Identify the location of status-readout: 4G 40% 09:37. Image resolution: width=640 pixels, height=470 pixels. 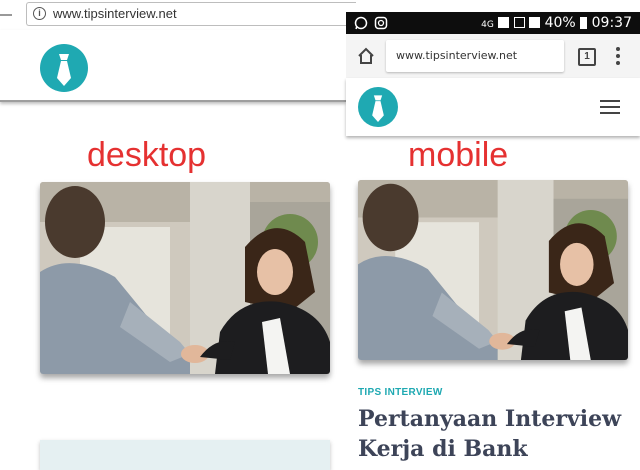
(556, 24).